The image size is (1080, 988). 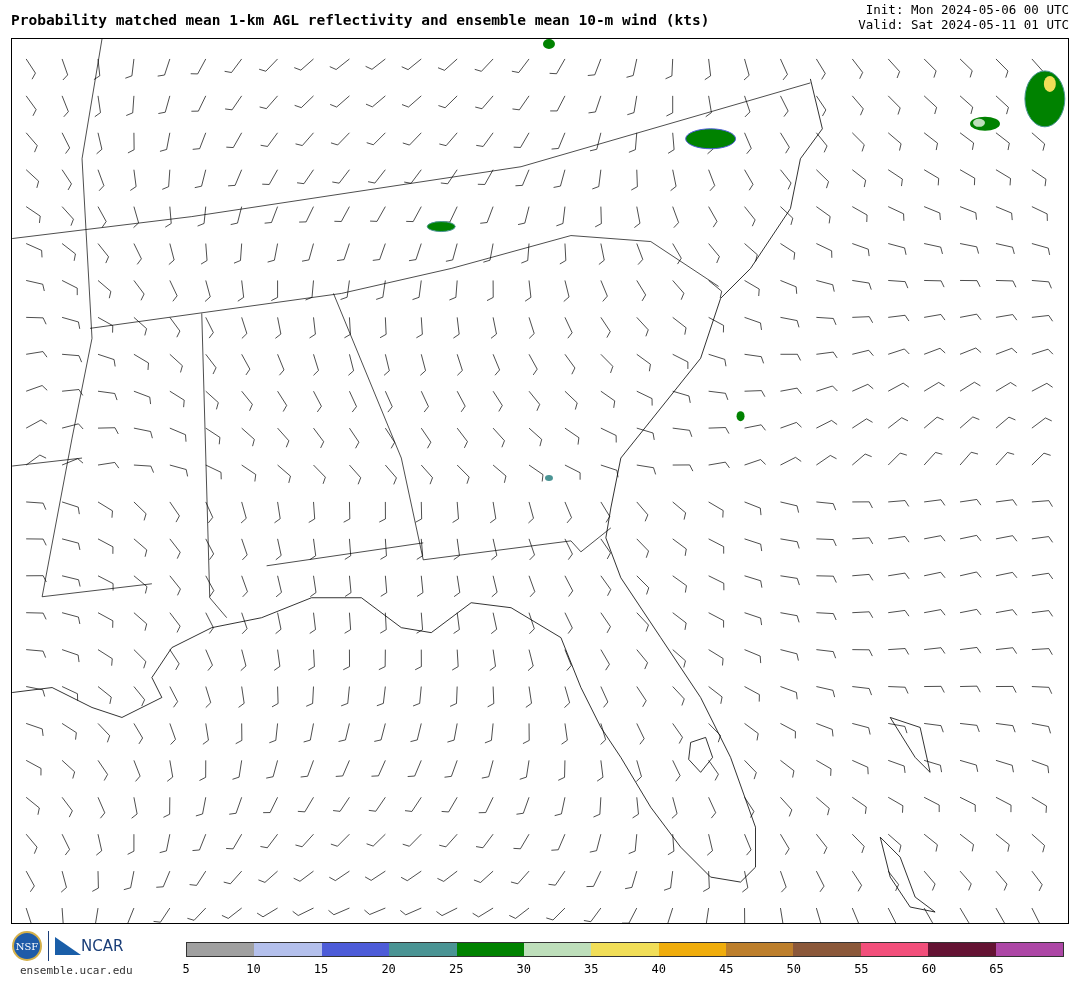 What do you see at coordinates (966, 9) in the screenshot?
I see `init-time: Init: Mon 2024-05-06 00 UTC` at bounding box center [966, 9].